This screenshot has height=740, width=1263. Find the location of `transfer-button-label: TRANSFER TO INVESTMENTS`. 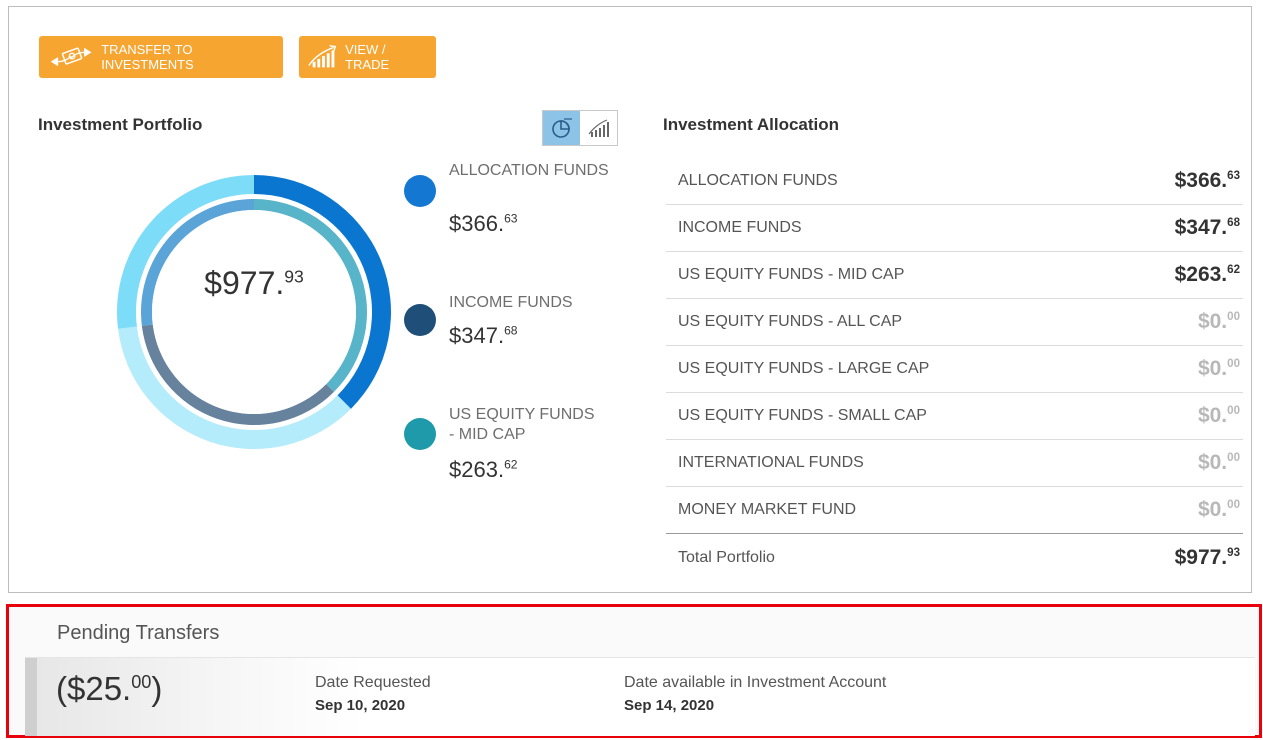

transfer-button-label: TRANSFER TO INVESTMENTS is located at coordinates (147, 57).